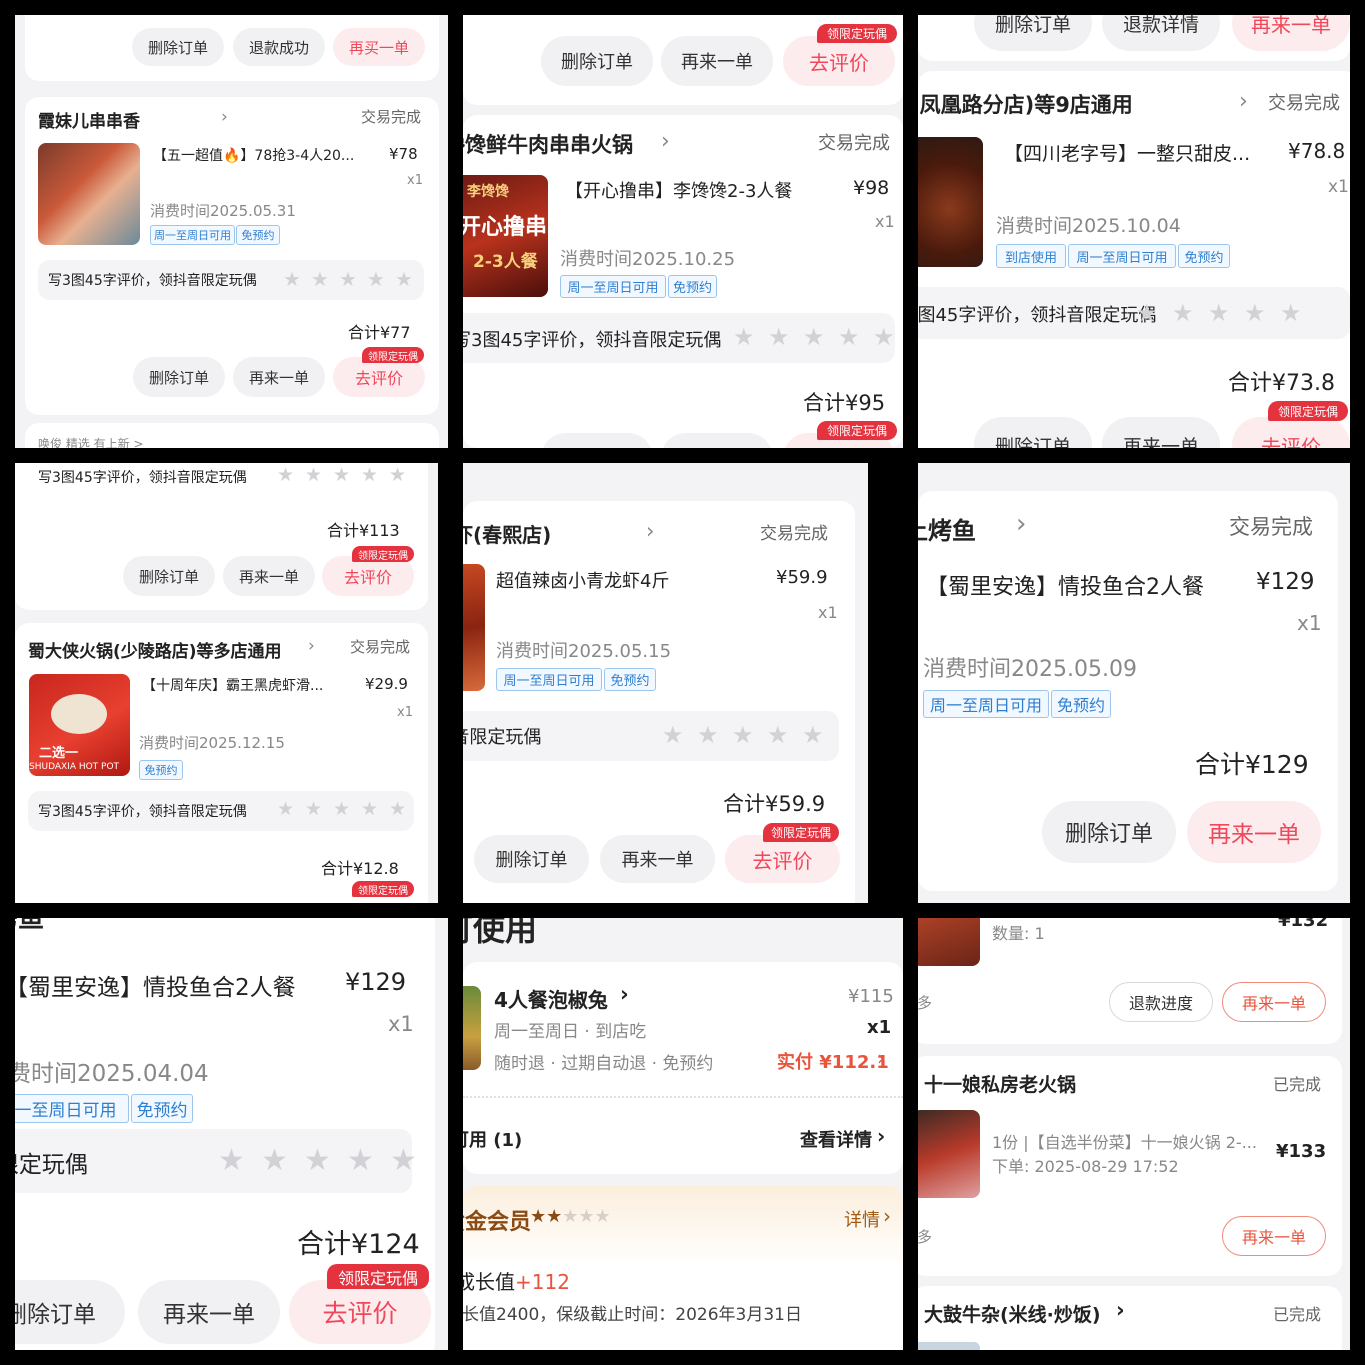  Describe the element at coordinates (505, 236) in the screenshot. I see `product-image: 李馋馋 开心撸串 2-3人餐` at that location.